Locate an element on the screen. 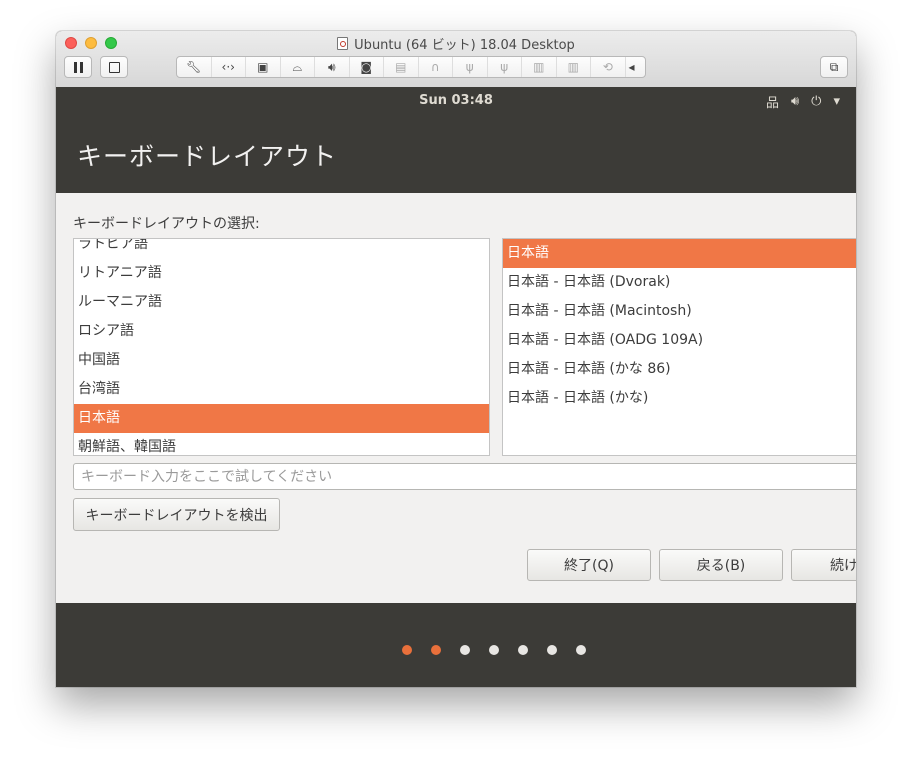 This screenshot has height=767, width=912. hard-drive-icon: ⌓ is located at coordinates (298, 67).